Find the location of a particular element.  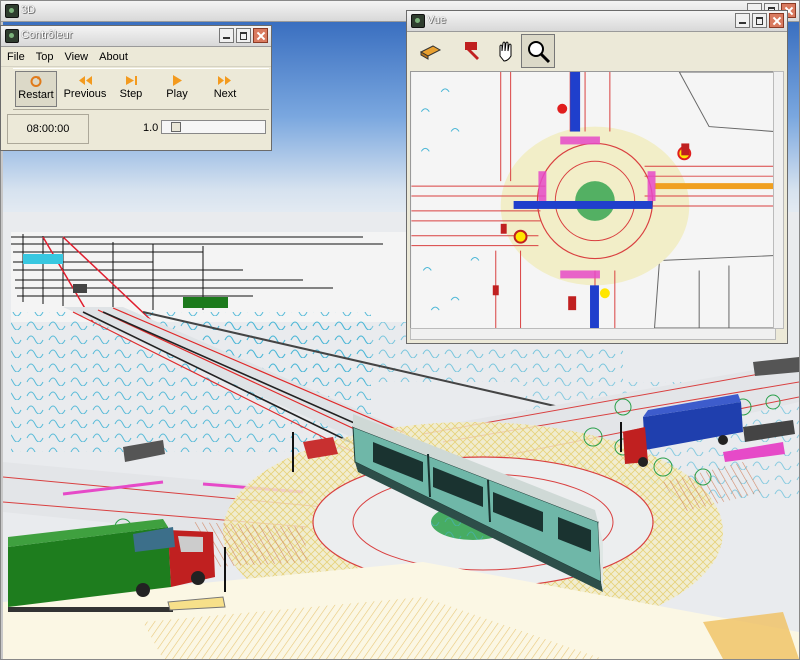

controleur-titlebar: Contrôleur is located at coordinates (136, 36).